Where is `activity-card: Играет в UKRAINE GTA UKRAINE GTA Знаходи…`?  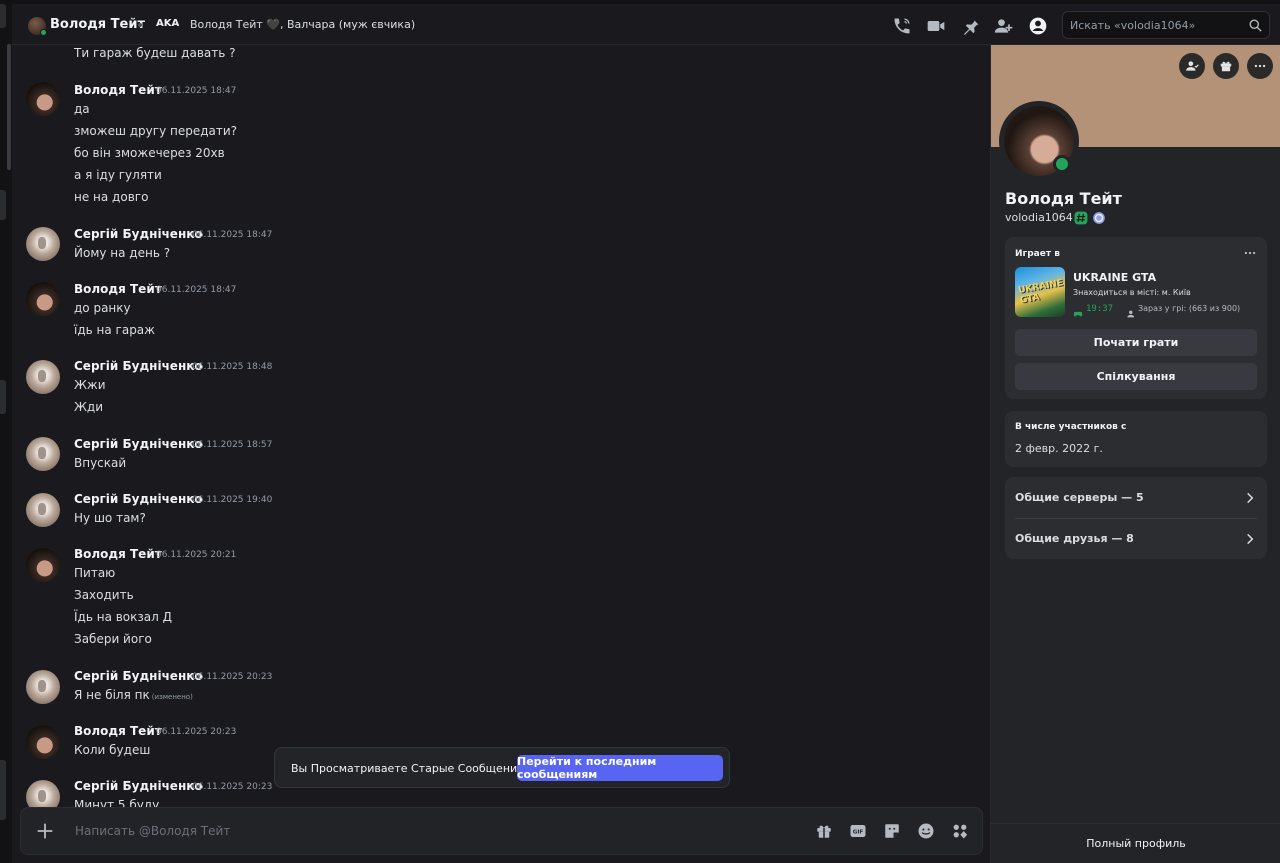 activity-card: Играет в UKRAINE GTA UKRAINE GTA Знаходи… is located at coordinates (1136, 318).